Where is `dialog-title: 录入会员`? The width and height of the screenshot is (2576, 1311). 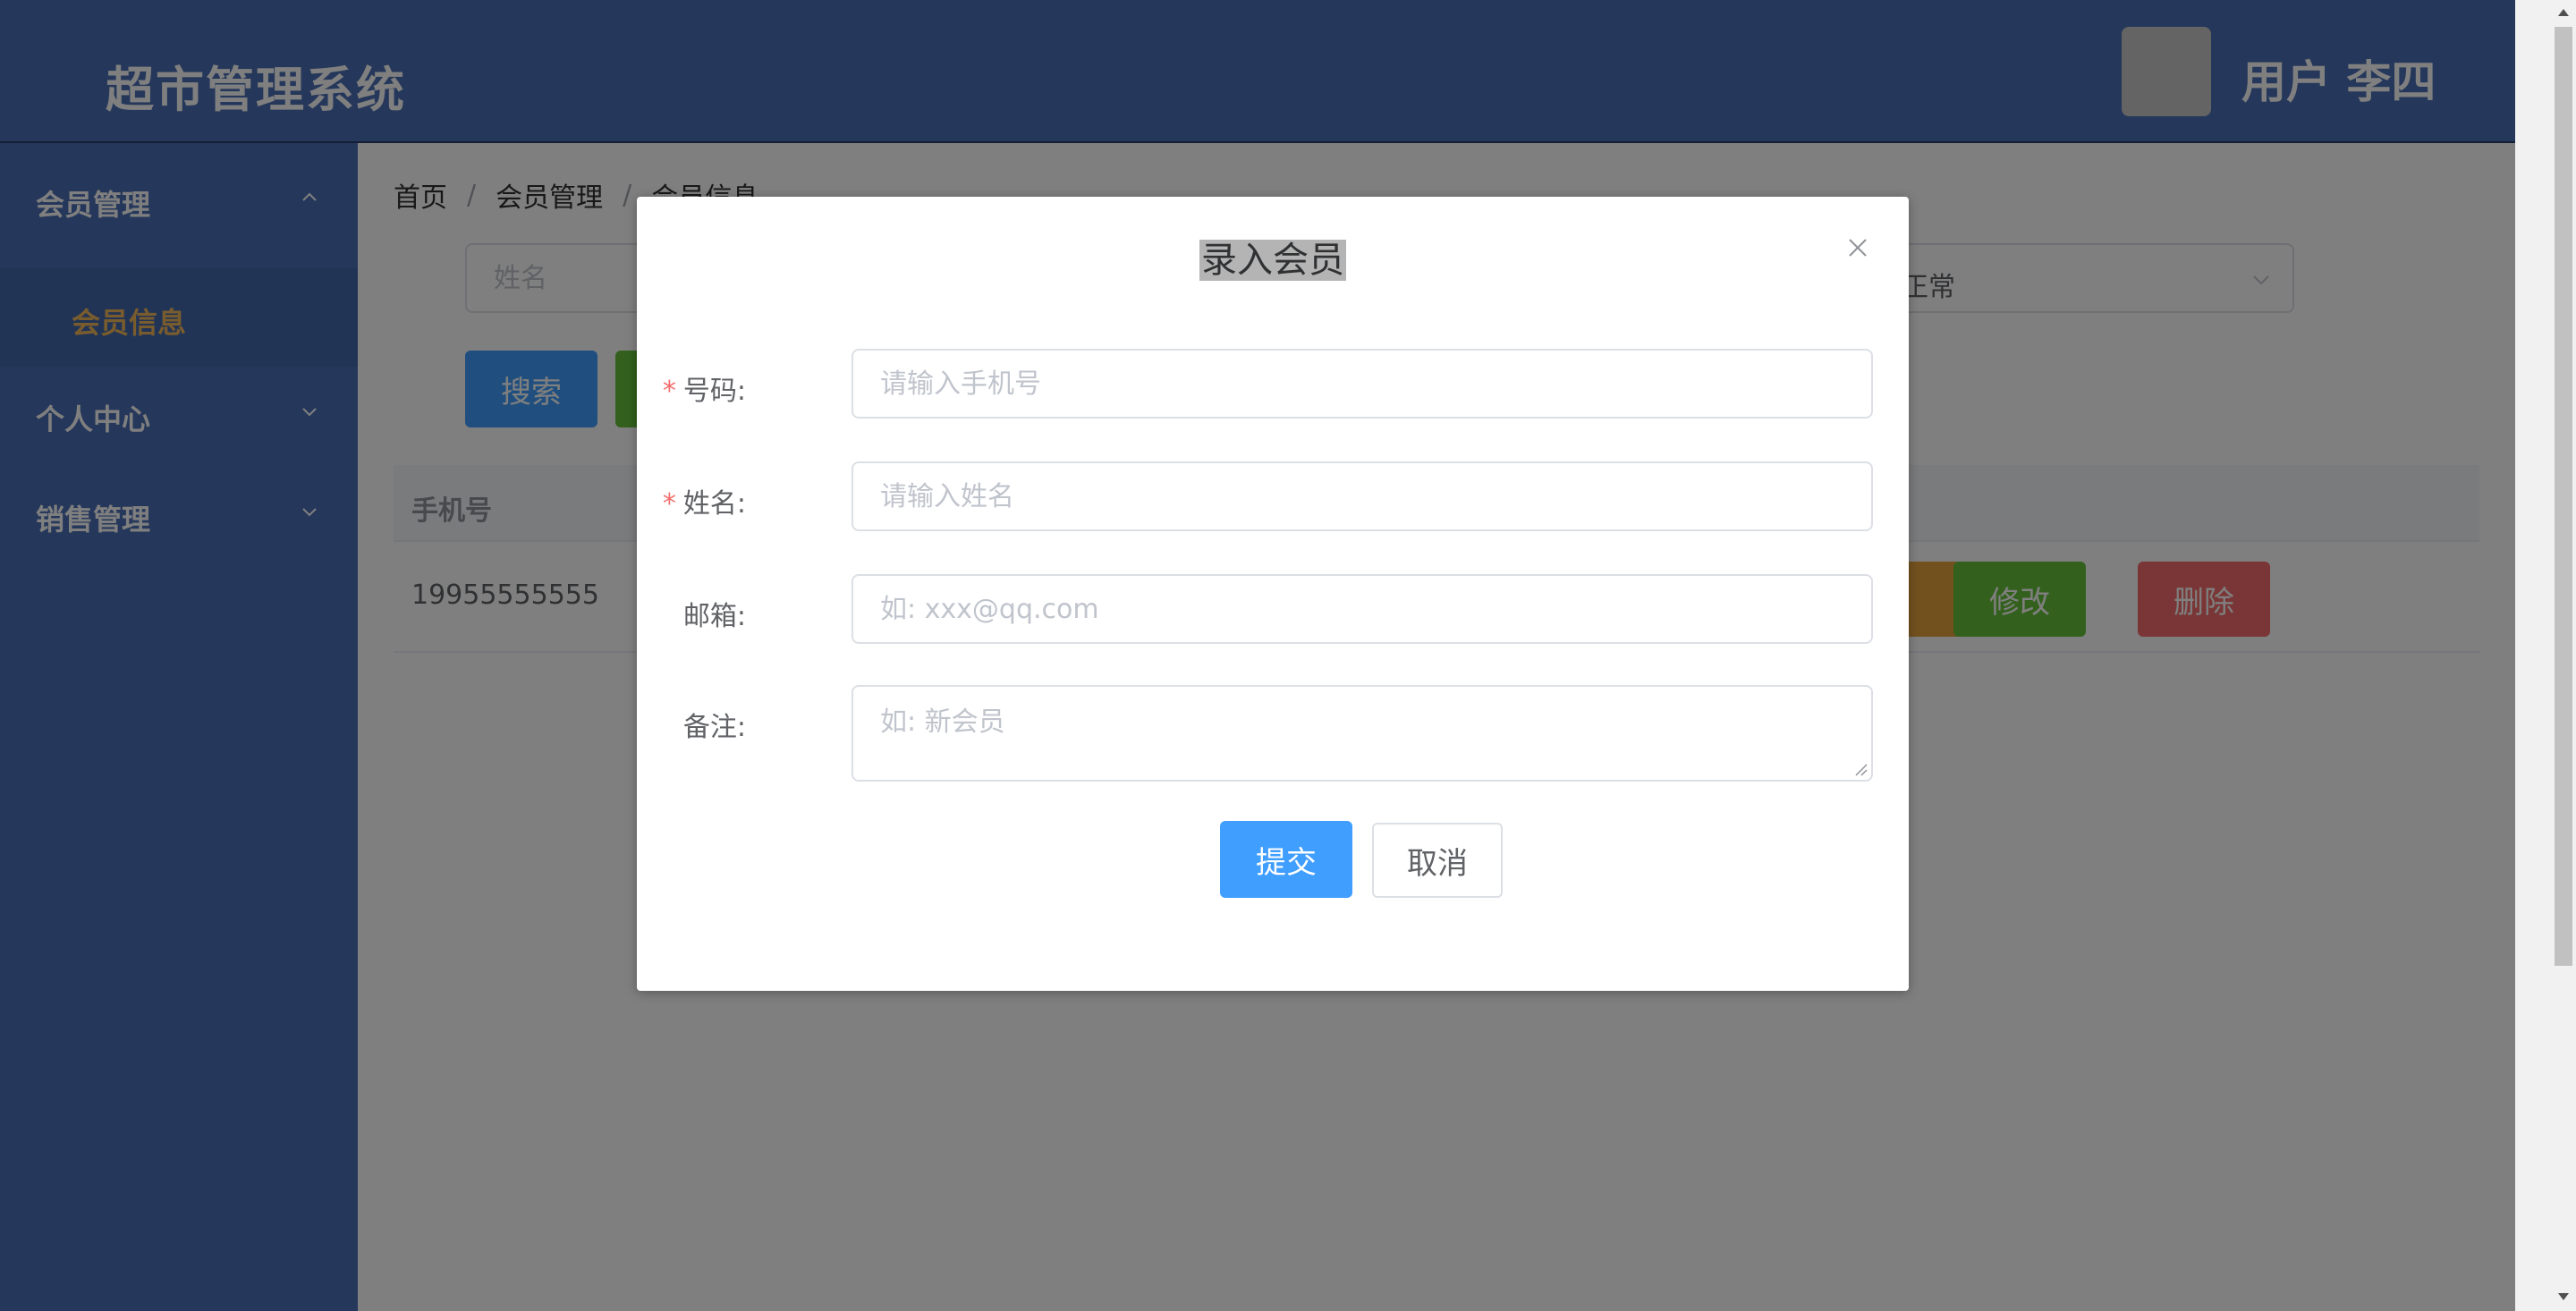 dialog-title: 录入会员 is located at coordinates (1273, 257).